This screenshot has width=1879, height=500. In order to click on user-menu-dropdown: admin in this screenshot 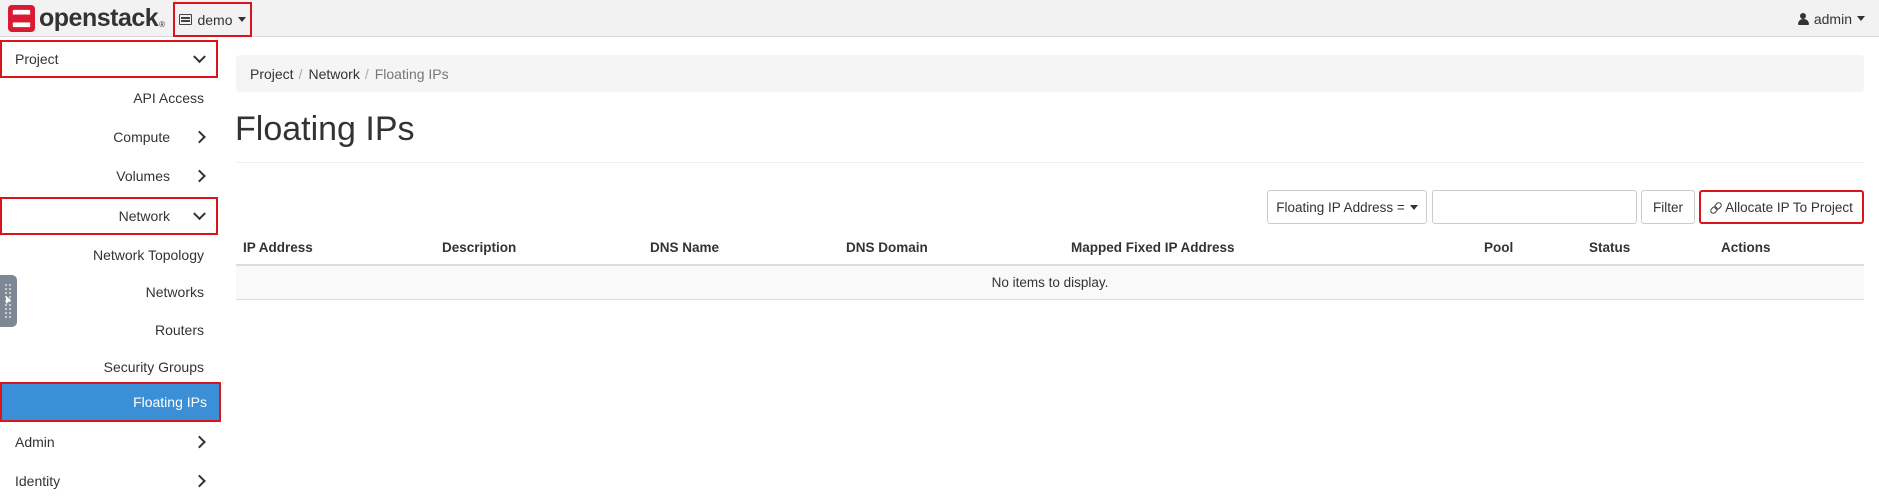, I will do `click(1831, 18)`.